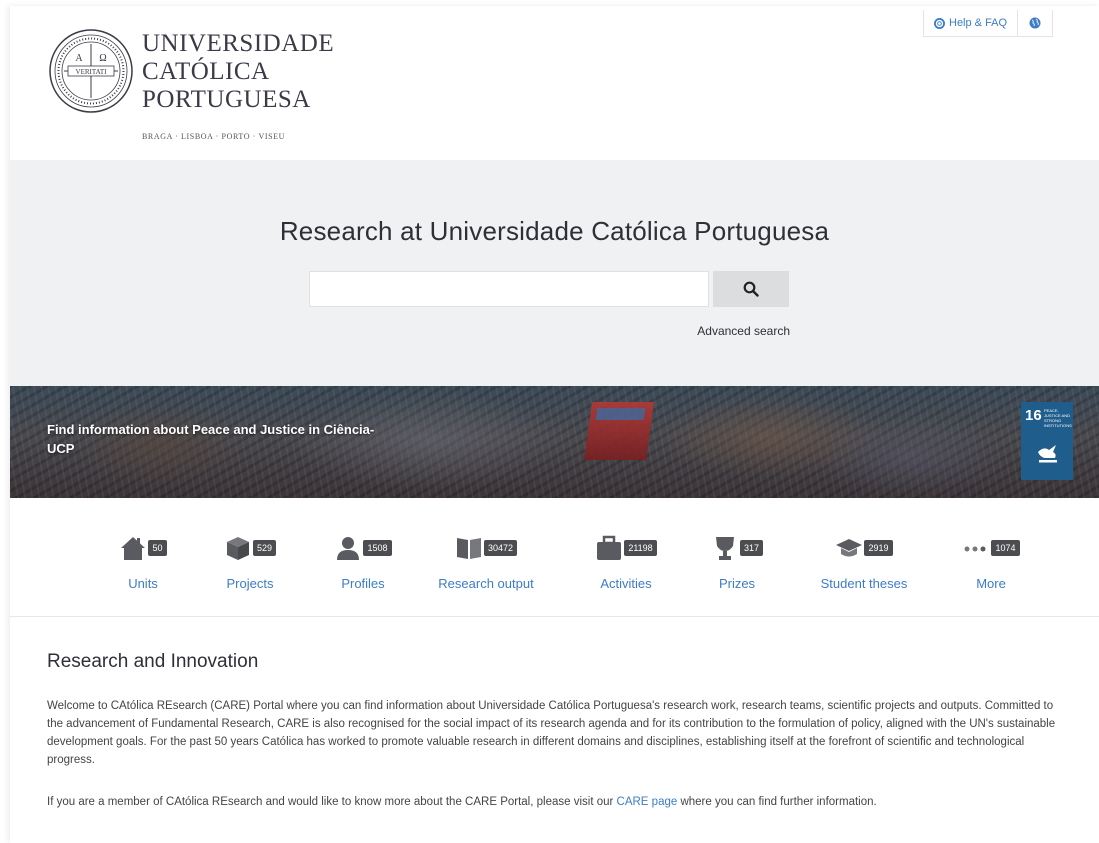 The width and height of the screenshot is (1099, 843). Describe the element at coordinates (377, 548) in the screenshot. I see `count-badge: 1508` at that location.